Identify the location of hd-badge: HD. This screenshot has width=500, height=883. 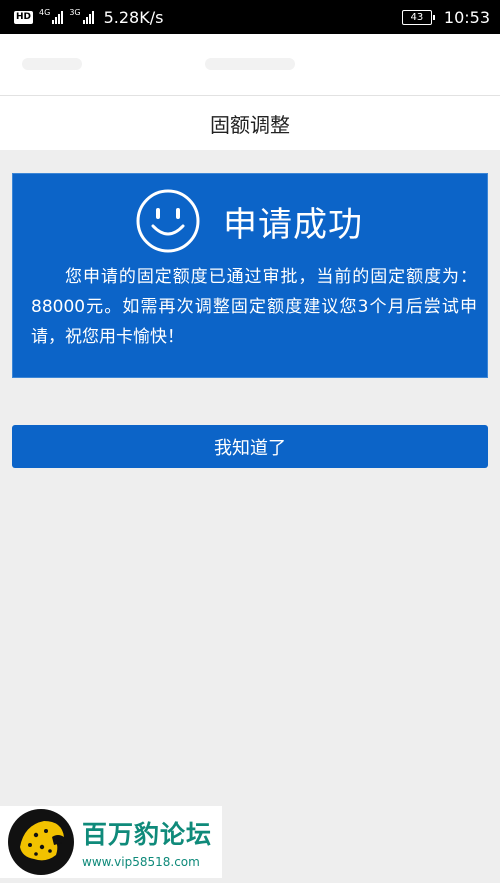
(24, 17).